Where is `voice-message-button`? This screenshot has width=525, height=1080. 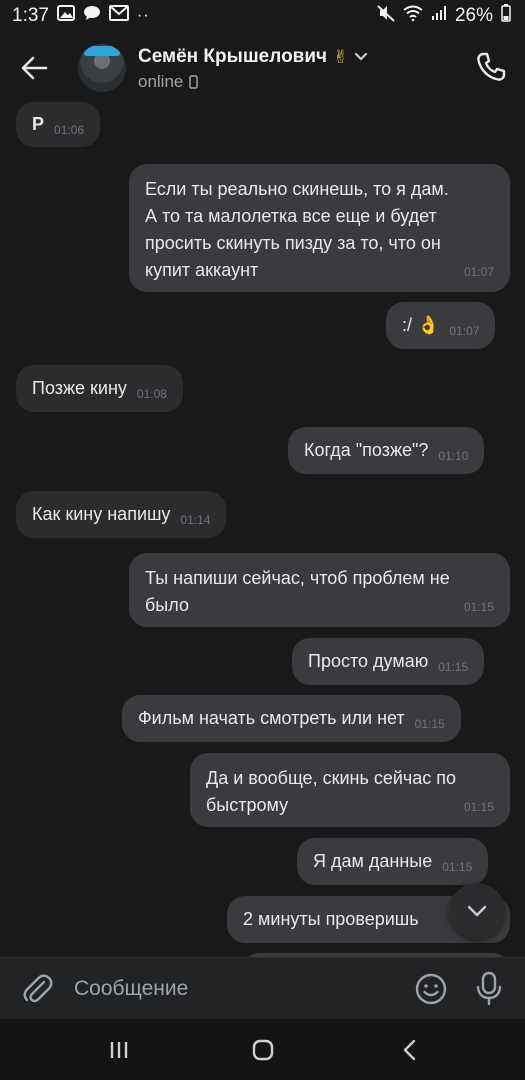
voice-message-button is located at coordinates (489, 989).